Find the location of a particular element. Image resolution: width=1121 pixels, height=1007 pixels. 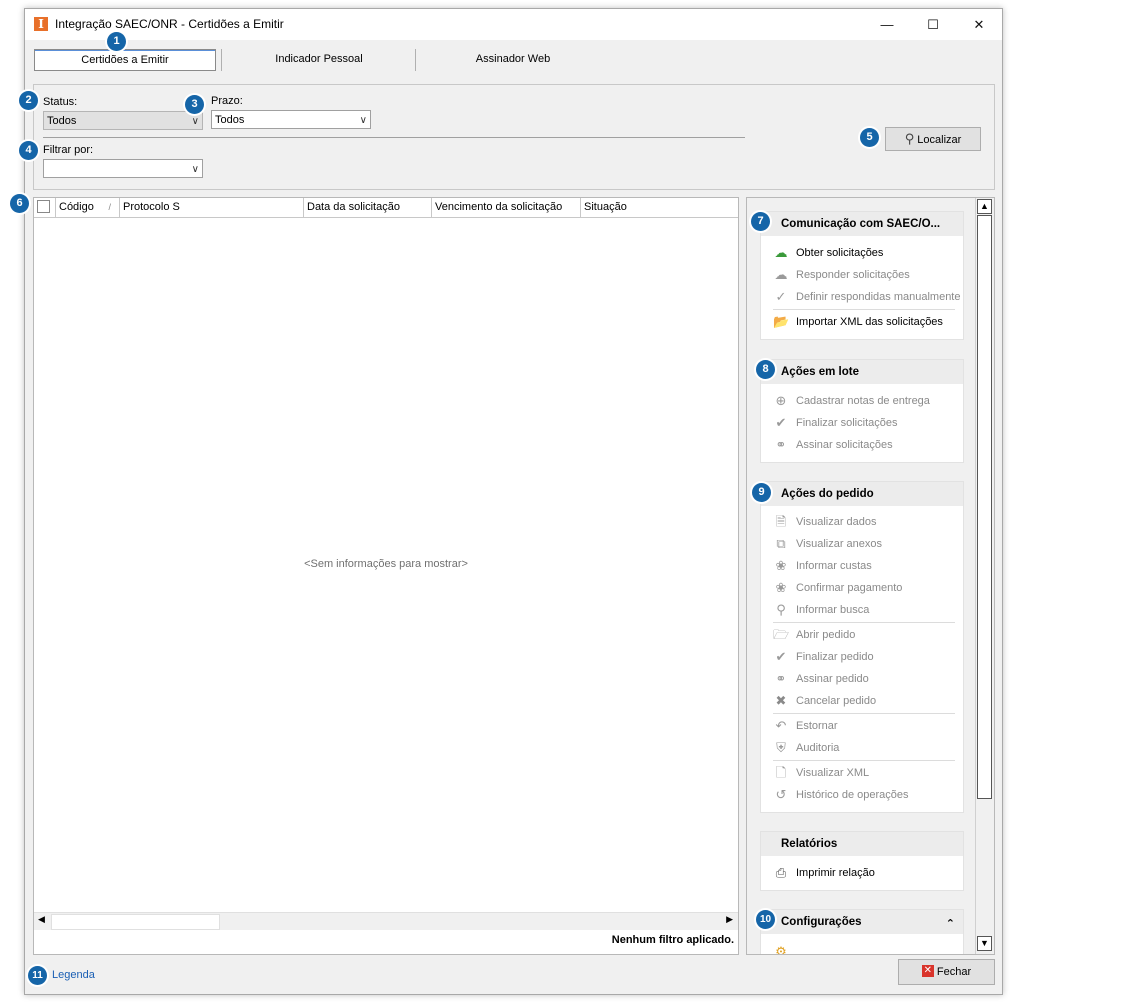

action-definir-respondidas: ✓ Definir respondidas manualmente is located at coordinates (862, 297).